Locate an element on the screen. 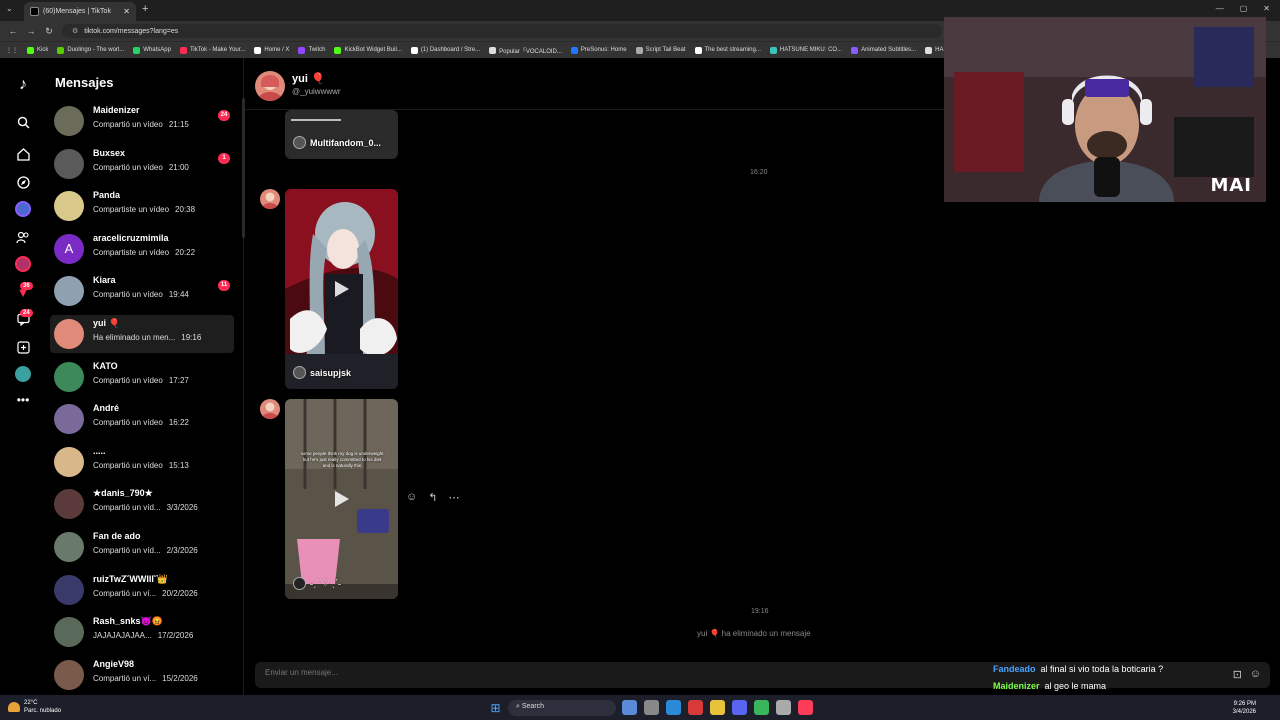 Image resolution: width=1280 pixels, height=720 pixels. chrome-icon is located at coordinates (761, 707).